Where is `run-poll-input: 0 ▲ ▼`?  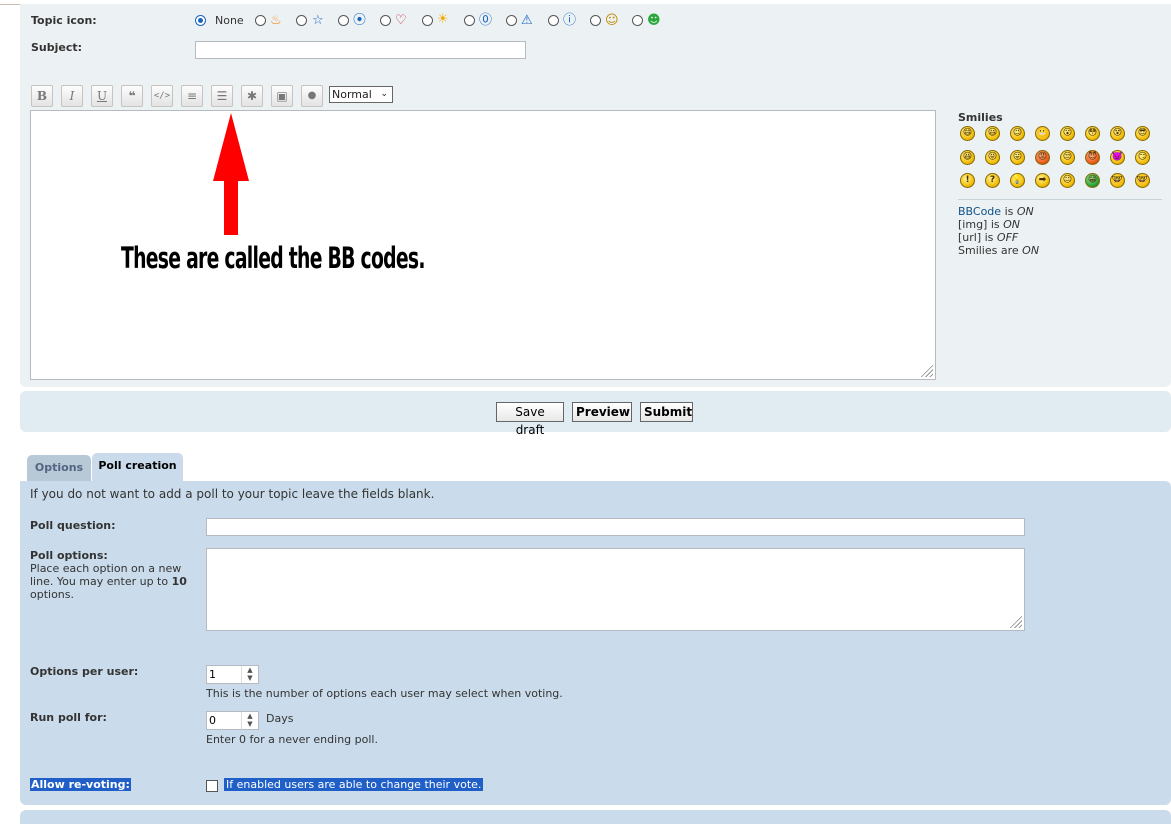
run-poll-input: 0 ▲ ▼ is located at coordinates (232, 720).